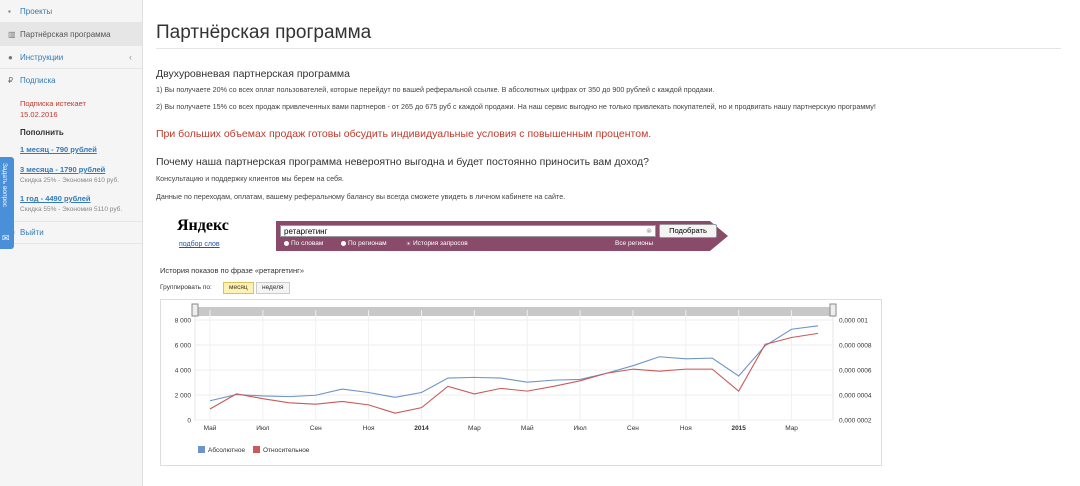  I want to click on sidebar-item-label: Выйти, so click(32, 232).